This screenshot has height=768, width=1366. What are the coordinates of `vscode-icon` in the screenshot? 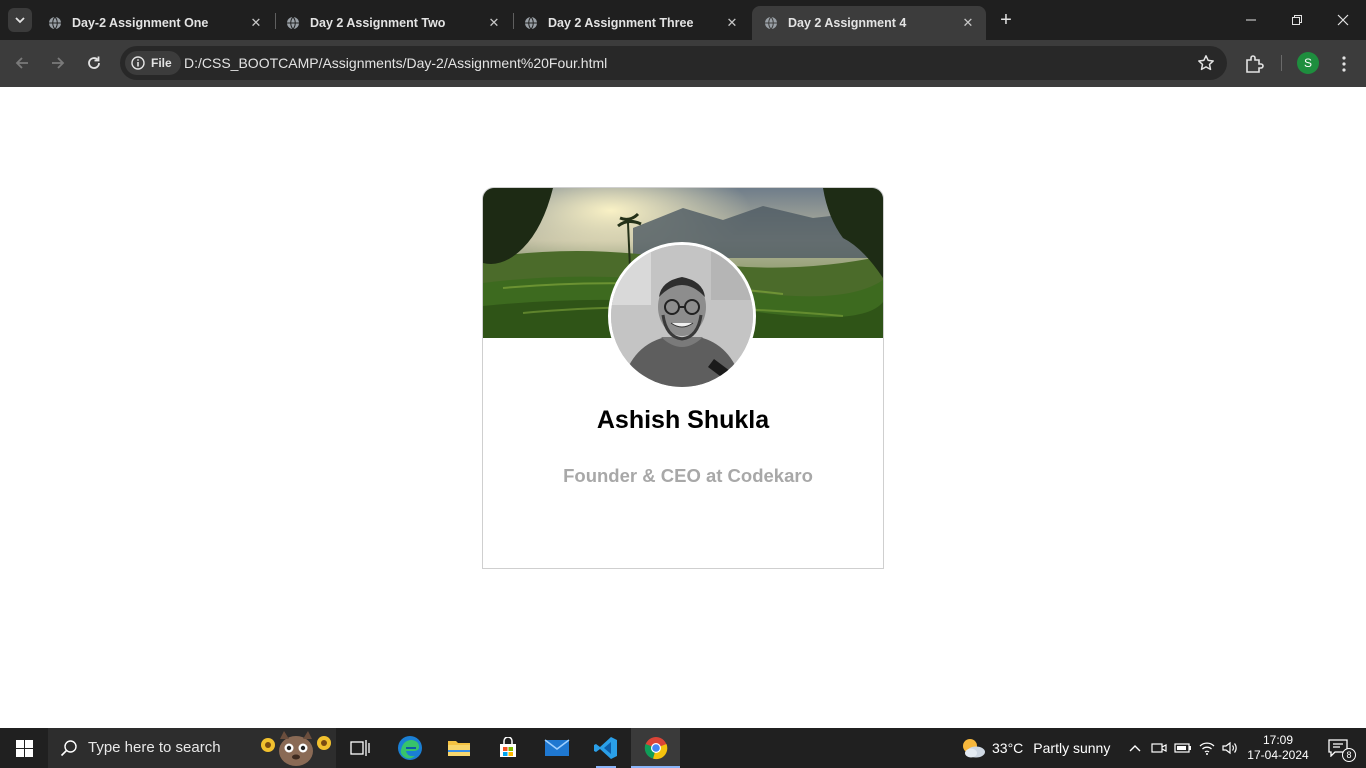 It's located at (605, 748).